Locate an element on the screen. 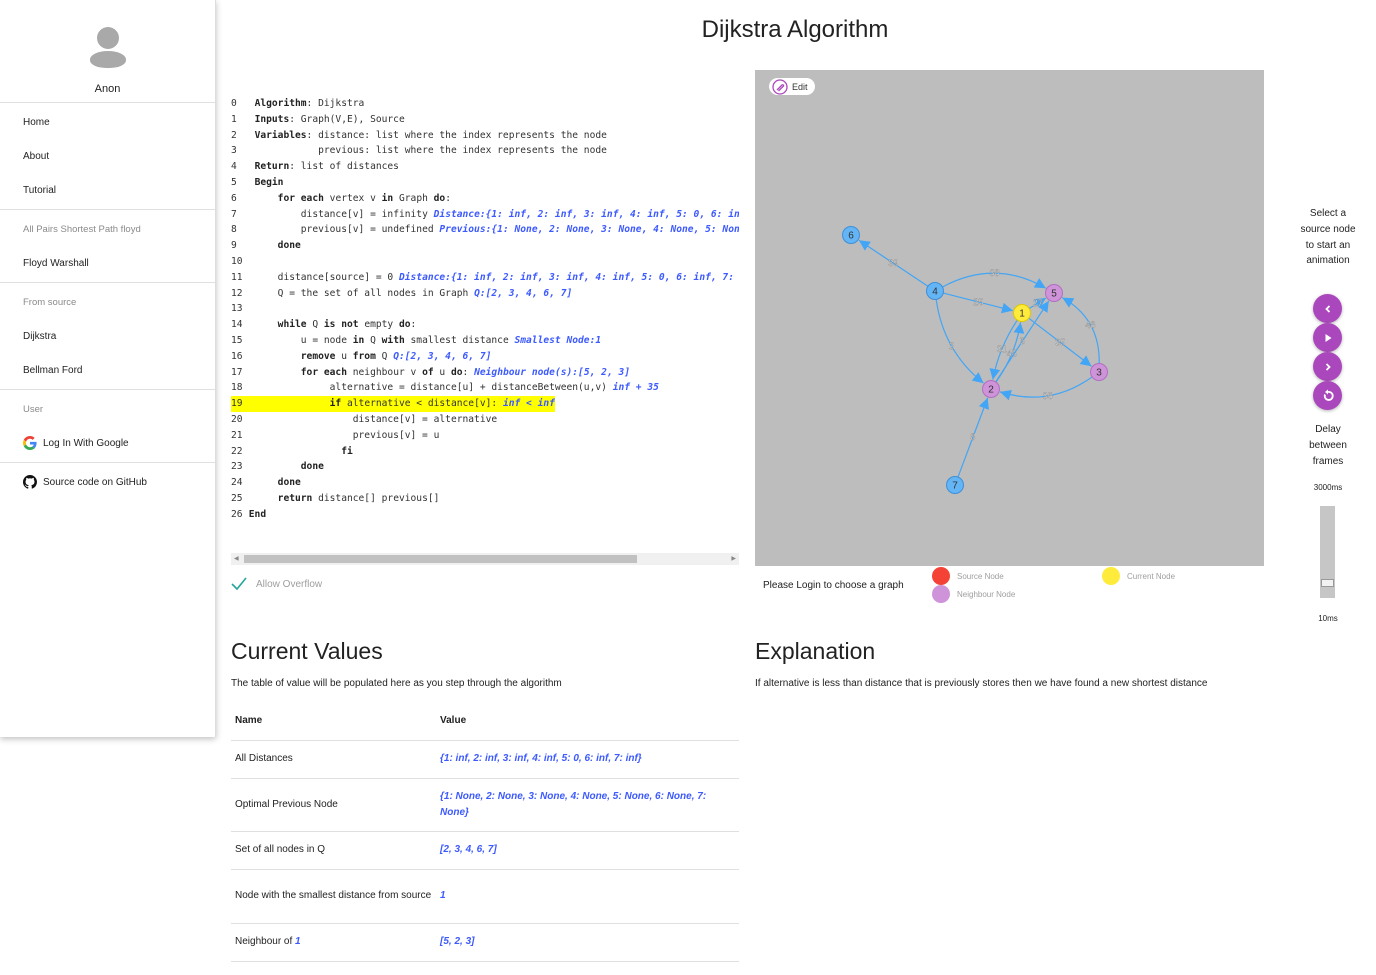 The height and width of the screenshot is (975, 1376). previous-step-button is located at coordinates (1327, 308).